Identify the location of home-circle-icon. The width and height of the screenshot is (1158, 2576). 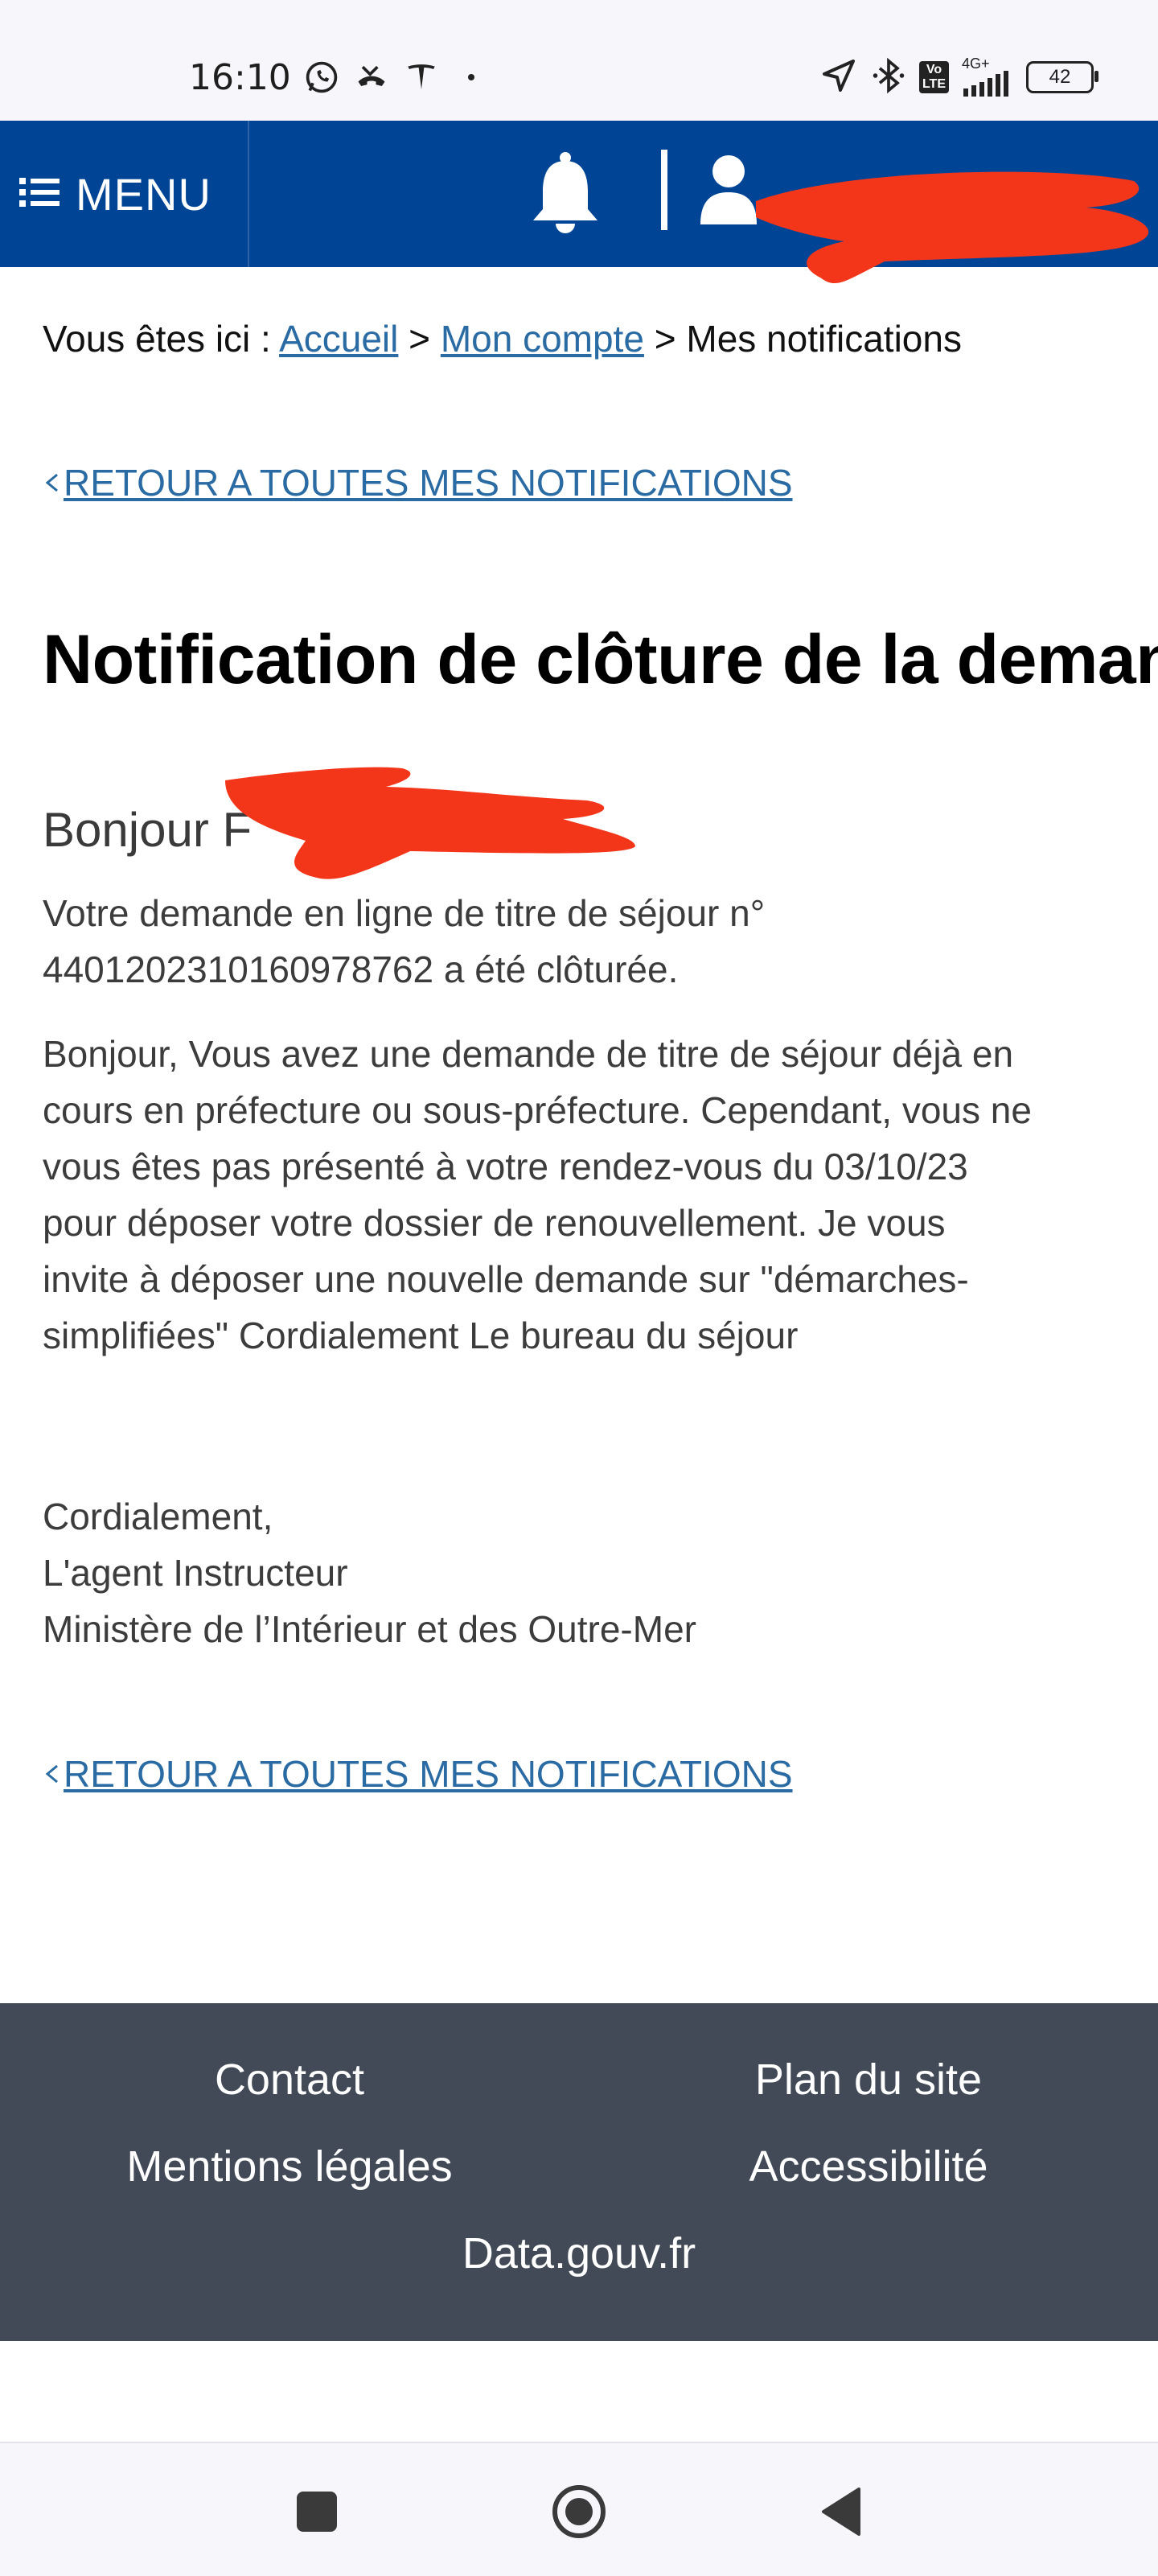
(579, 2511).